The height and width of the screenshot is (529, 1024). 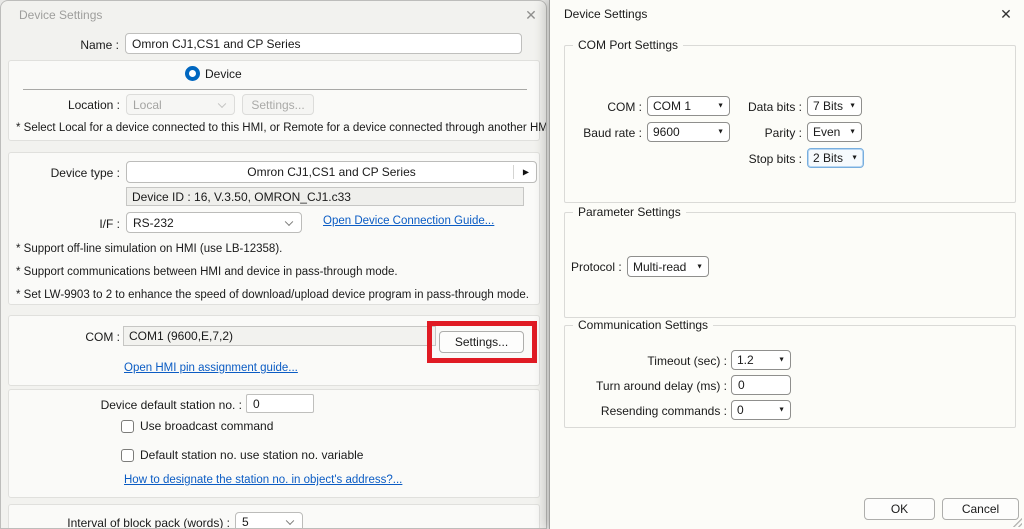 I want to click on name-input, so click(x=323, y=43).